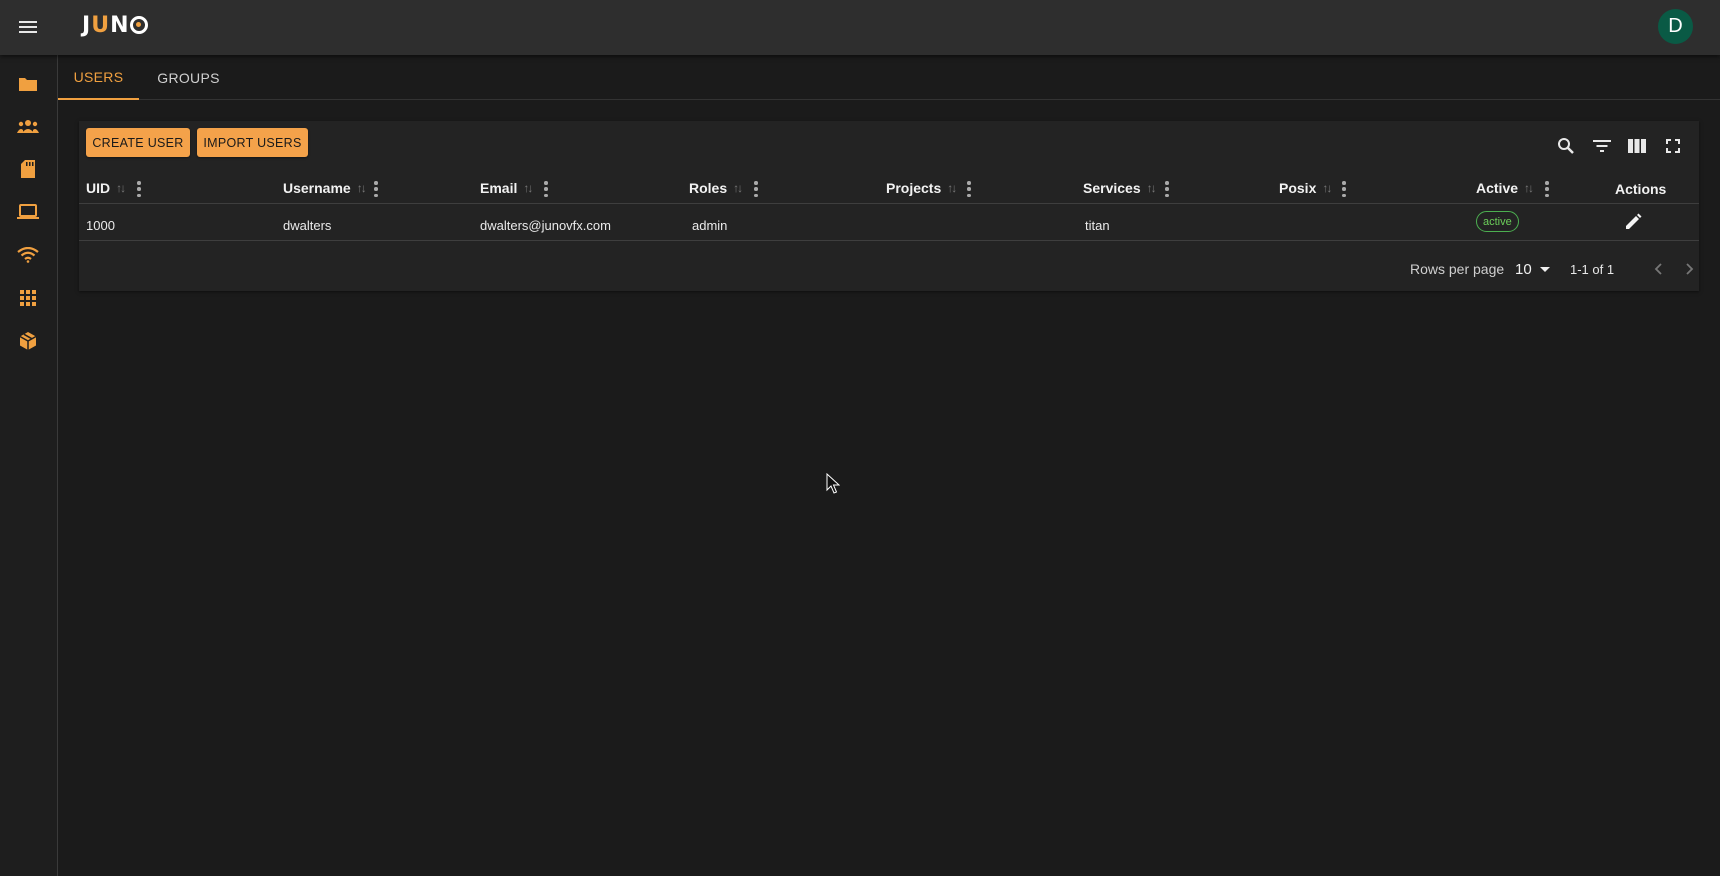  Describe the element at coordinates (545, 225) in the screenshot. I see `cell-email: dwalters@junovfx.com` at that location.